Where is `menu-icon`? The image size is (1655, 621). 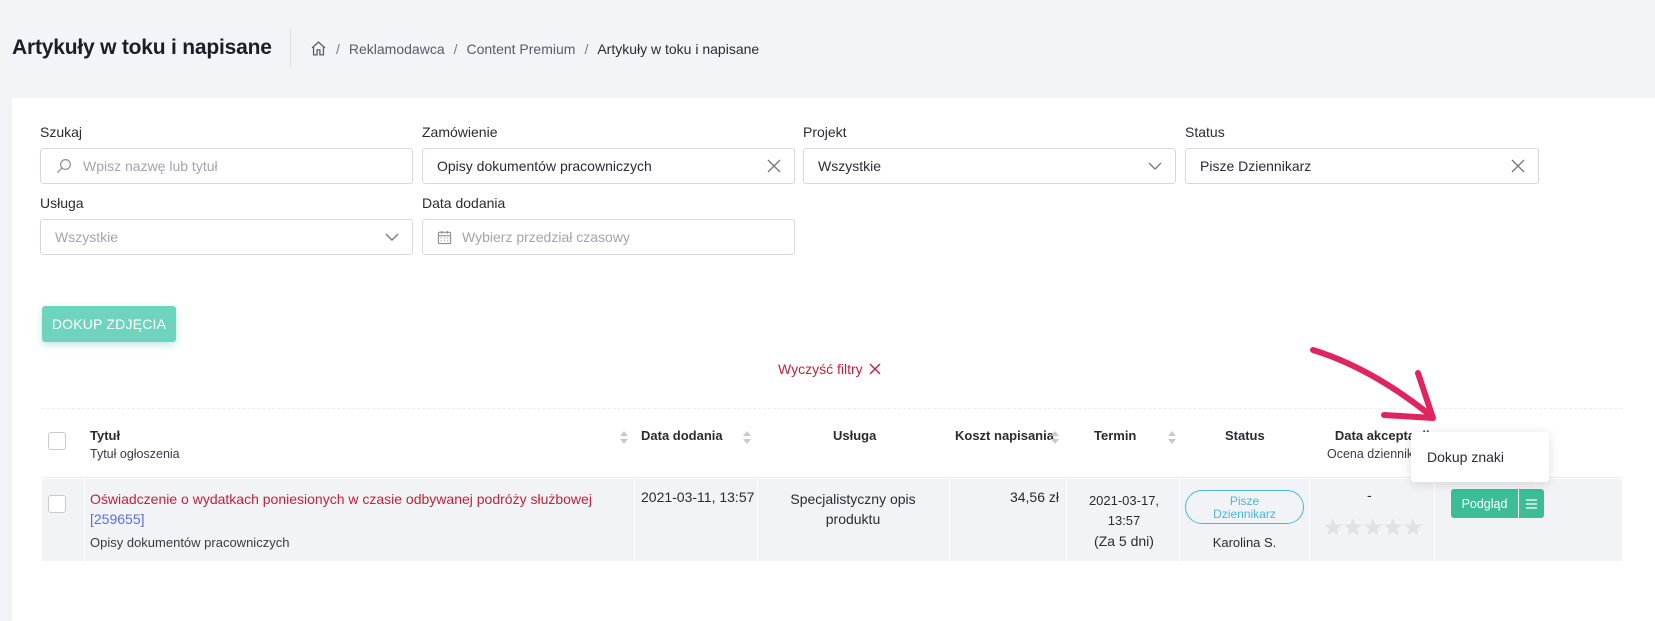 menu-icon is located at coordinates (1531, 503).